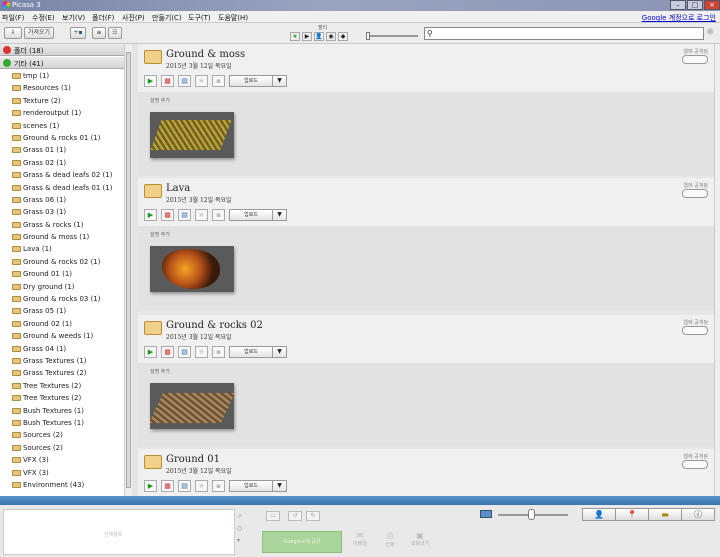 This screenshot has width=720, height=557. What do you see at coordinates (62, 101) in the screenshot?
I see `sidebar-folder-item: Texture (2)` at bounding box center [62, 101].